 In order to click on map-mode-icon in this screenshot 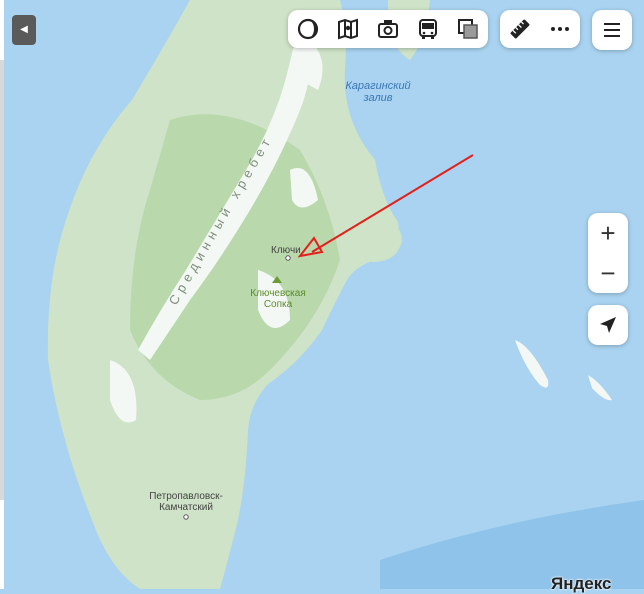, I will do `click(348, 29)`.